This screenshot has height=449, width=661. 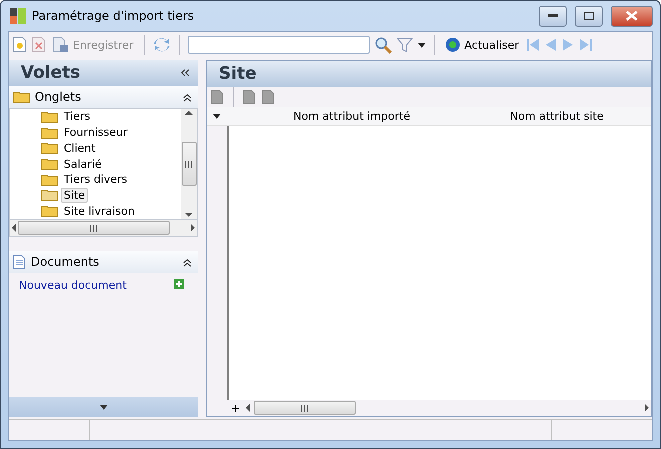 I want to click on close-icon, so click(x=632, y=16).